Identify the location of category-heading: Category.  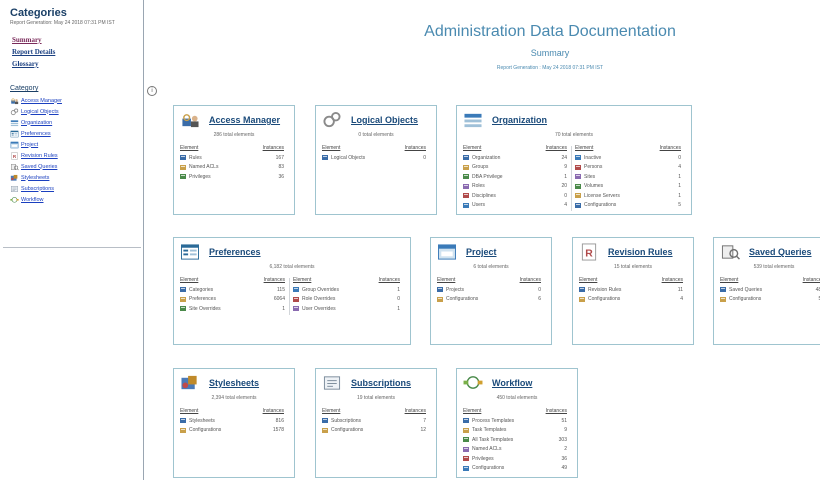
(24, 88).